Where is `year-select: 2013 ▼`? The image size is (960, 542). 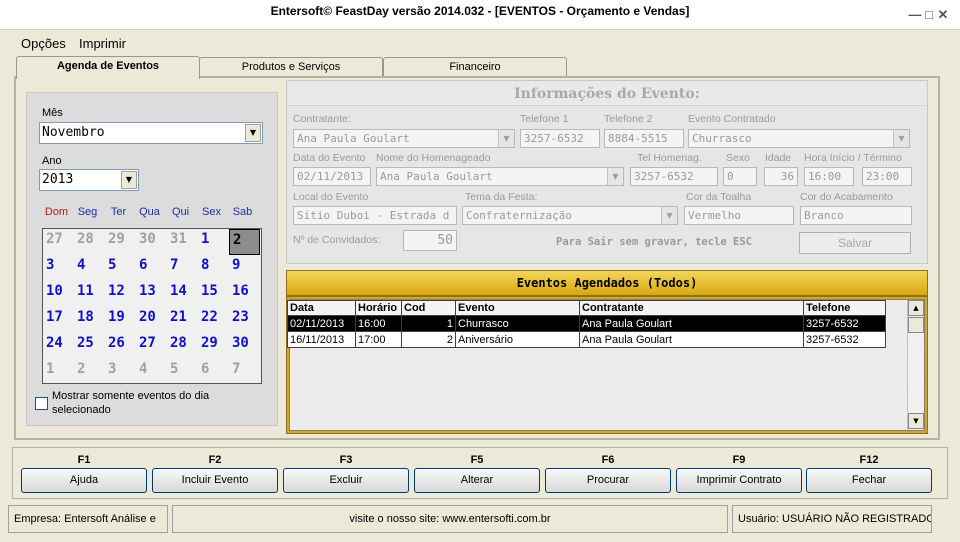 year-select: 2013 ▼ is located at coordinates (89, 180).